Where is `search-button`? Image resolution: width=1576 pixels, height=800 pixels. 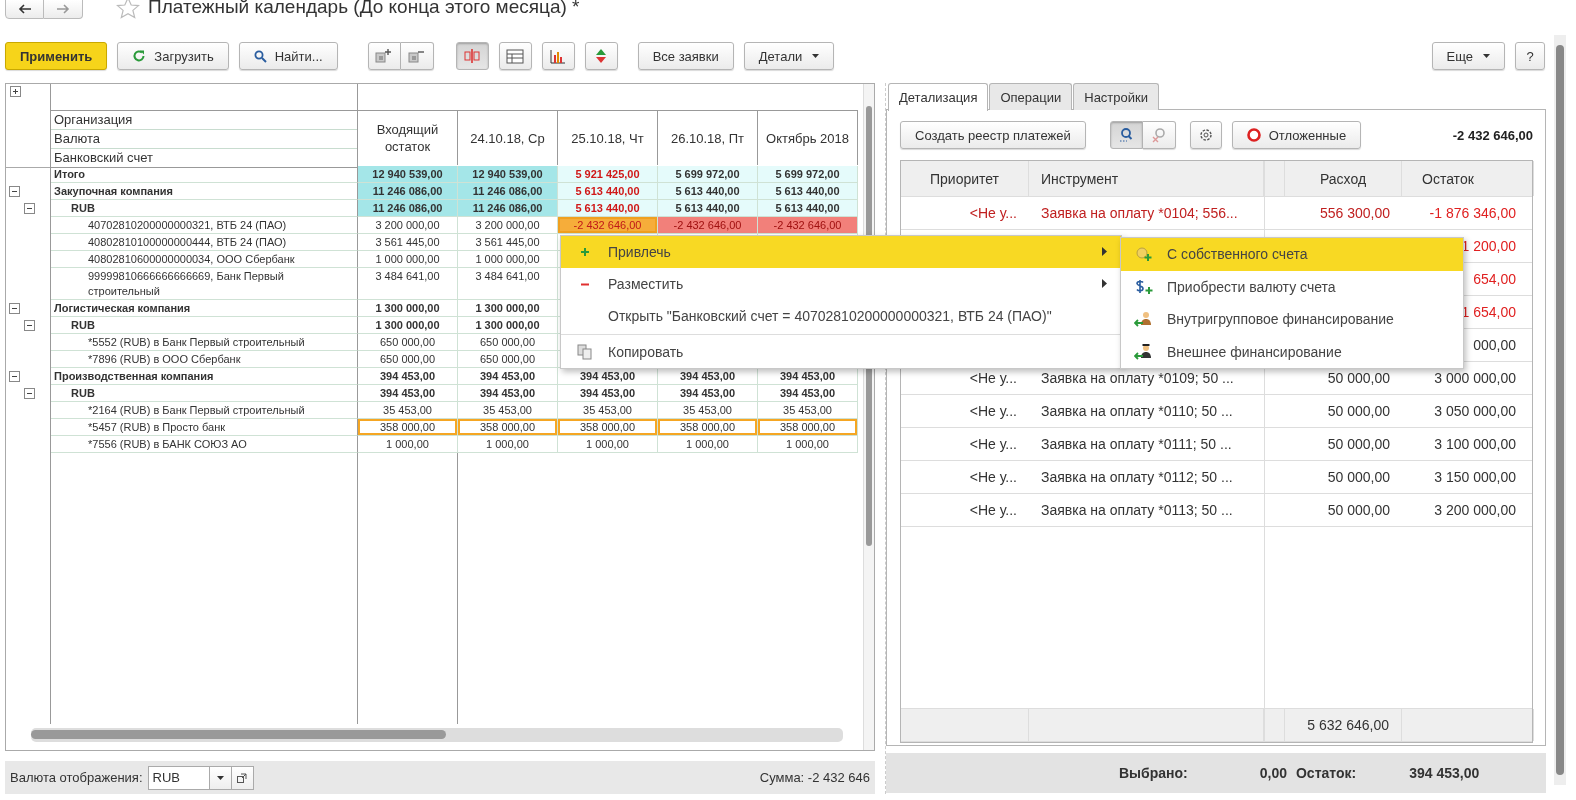 search-button is located at coordinates (1126, 135).